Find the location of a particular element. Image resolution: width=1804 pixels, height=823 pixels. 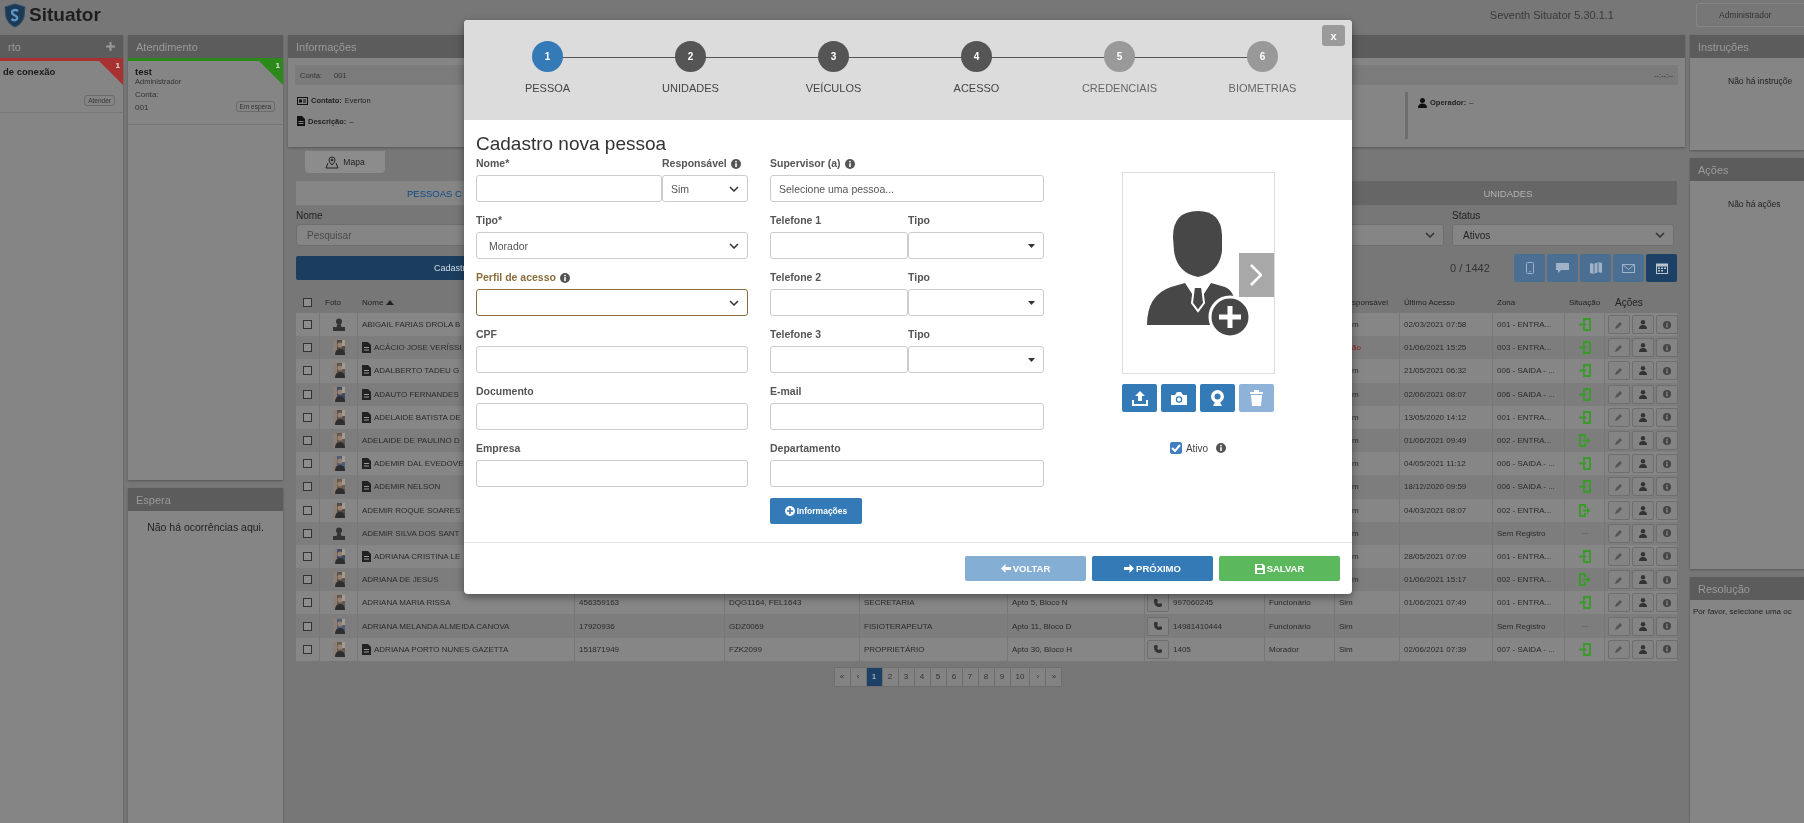

add-icon is located at coordinates (1230, 317).